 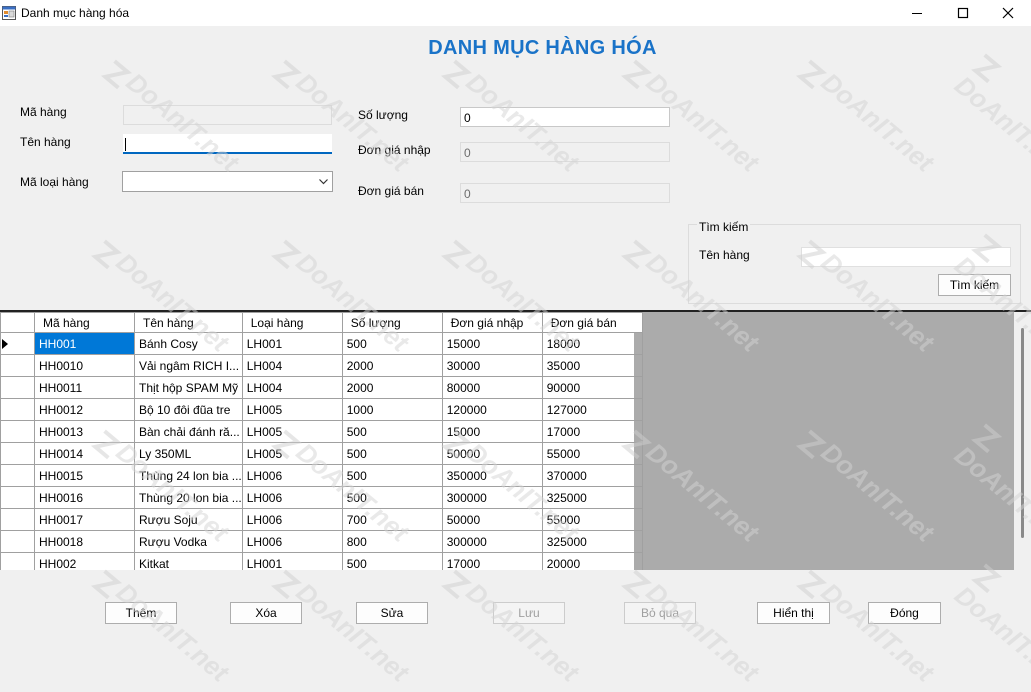 I want to click on cell-ma-hang: HH0012, so click(x=84, y=409).